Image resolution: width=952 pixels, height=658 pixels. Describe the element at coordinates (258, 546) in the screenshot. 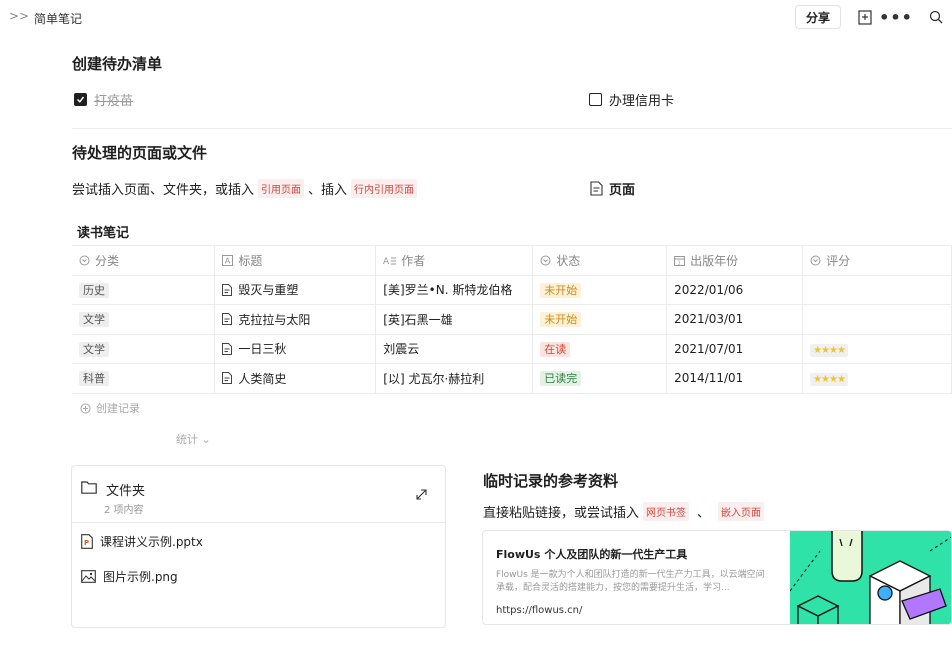

I see `folder-card: 文件夹 2 项内容 P 课程讲义示例.pptx 图片示例.png` at that location.